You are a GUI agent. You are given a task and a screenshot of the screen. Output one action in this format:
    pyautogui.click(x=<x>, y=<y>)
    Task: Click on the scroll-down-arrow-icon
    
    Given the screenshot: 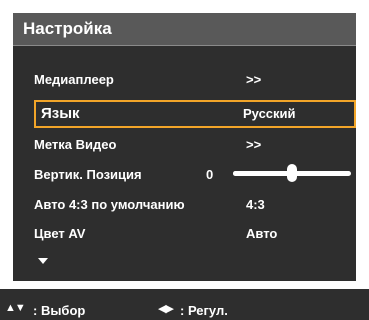 What is the action you would take?
    pyautogui.click(x=43, y=261)
    